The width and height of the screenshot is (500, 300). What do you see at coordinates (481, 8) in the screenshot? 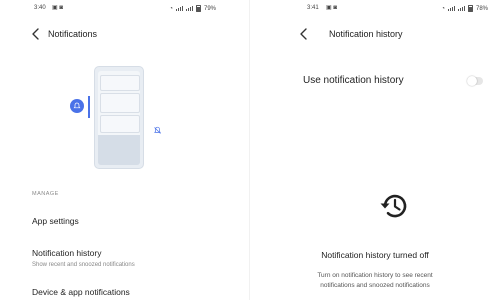
I see `battery-percent: 78%` at bounding box center [481, 8].